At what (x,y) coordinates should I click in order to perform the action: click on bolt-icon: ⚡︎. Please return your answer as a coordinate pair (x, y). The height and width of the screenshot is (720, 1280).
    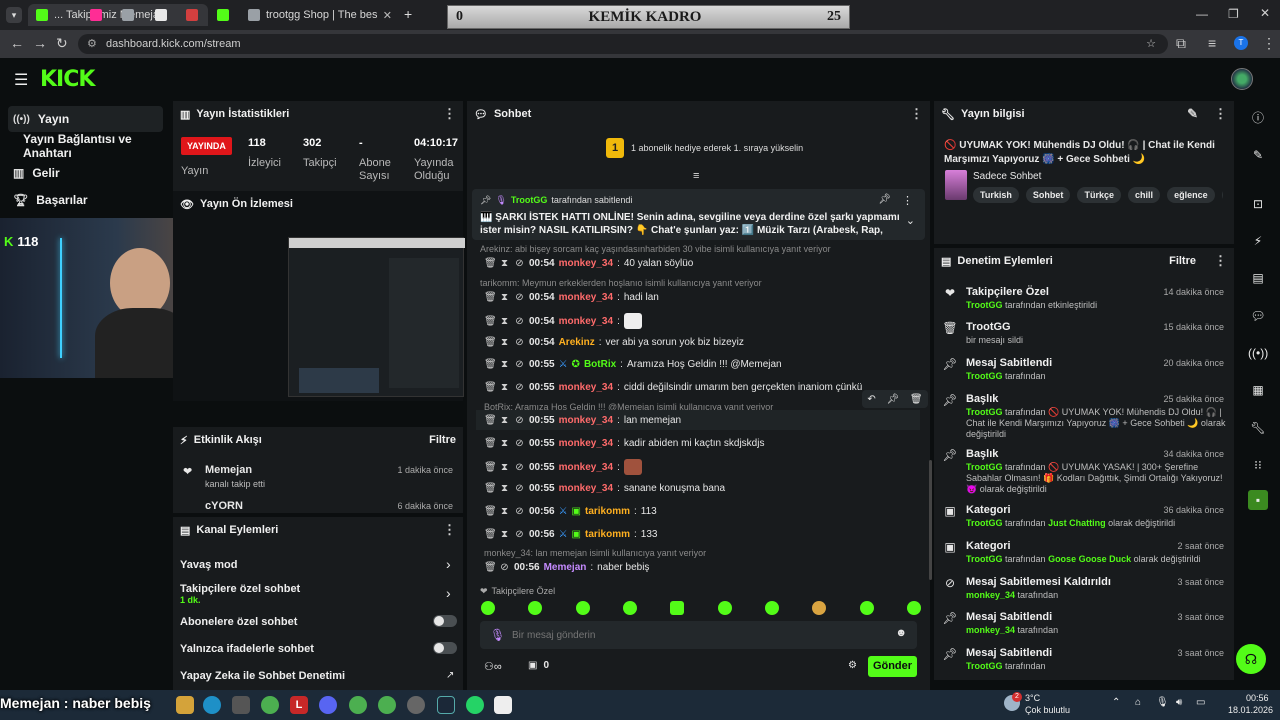
    Looking at the image, I should click on (1258, 241).